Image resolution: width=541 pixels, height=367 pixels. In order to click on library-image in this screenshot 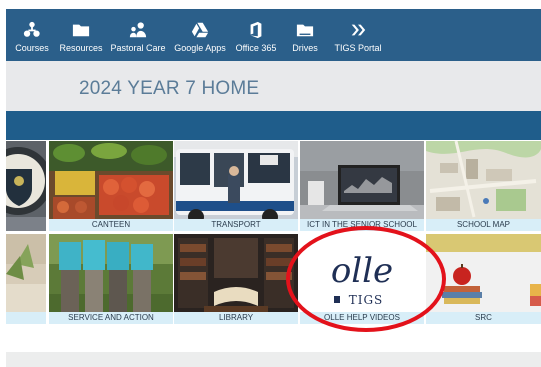, I will do `click(236, 279)`.